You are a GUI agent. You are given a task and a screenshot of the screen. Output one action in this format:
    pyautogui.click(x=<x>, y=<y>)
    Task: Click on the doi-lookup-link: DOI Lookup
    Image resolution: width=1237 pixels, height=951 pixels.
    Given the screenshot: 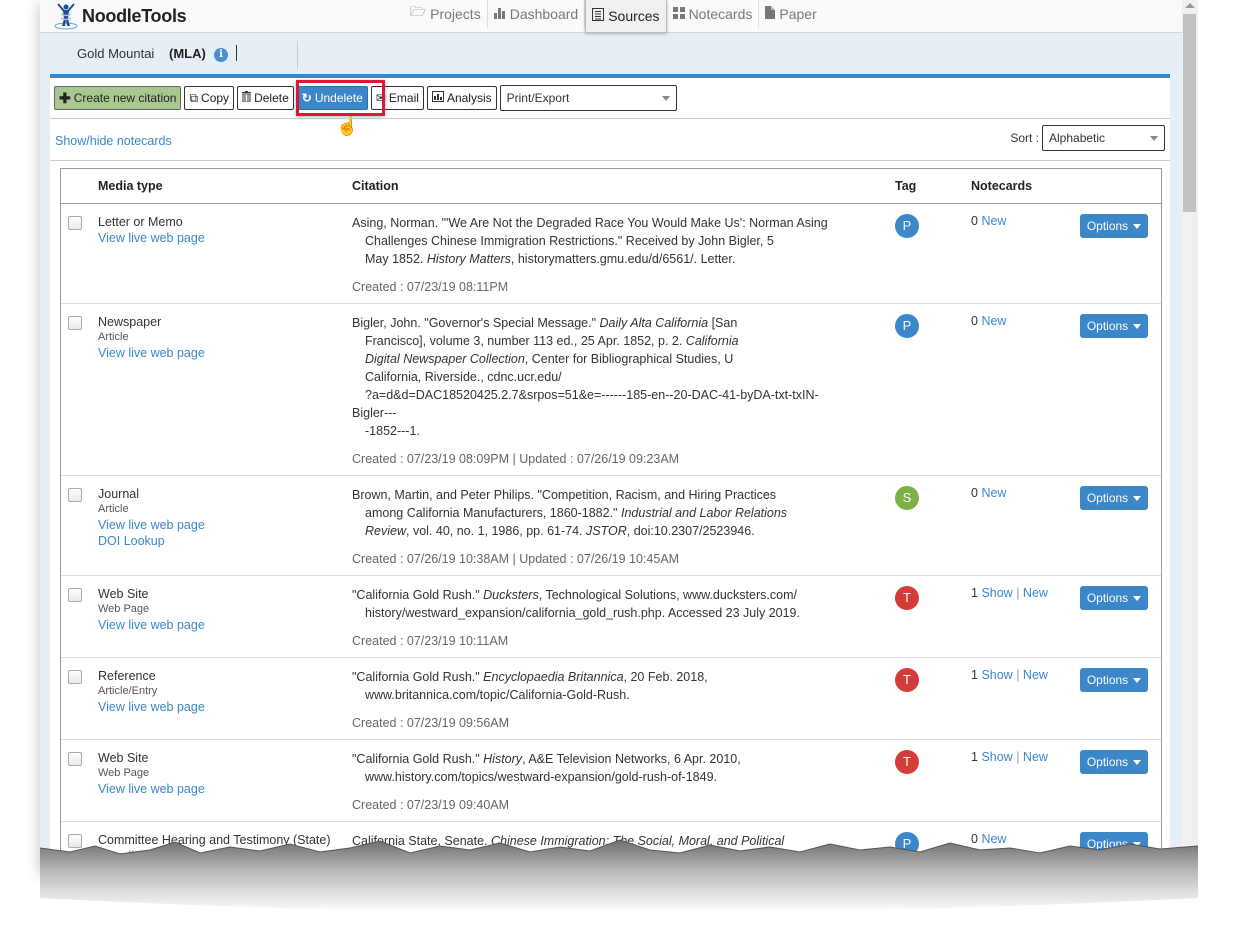 What is the action you would take?
    pyautogui.click(x=151, y=541)
    